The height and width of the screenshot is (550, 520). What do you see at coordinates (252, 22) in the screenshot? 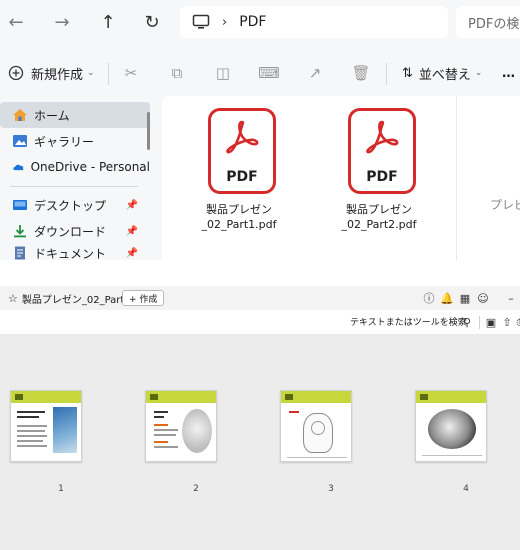
I see `breadcrumb-current: PDF` at bounding box center [252, 22].